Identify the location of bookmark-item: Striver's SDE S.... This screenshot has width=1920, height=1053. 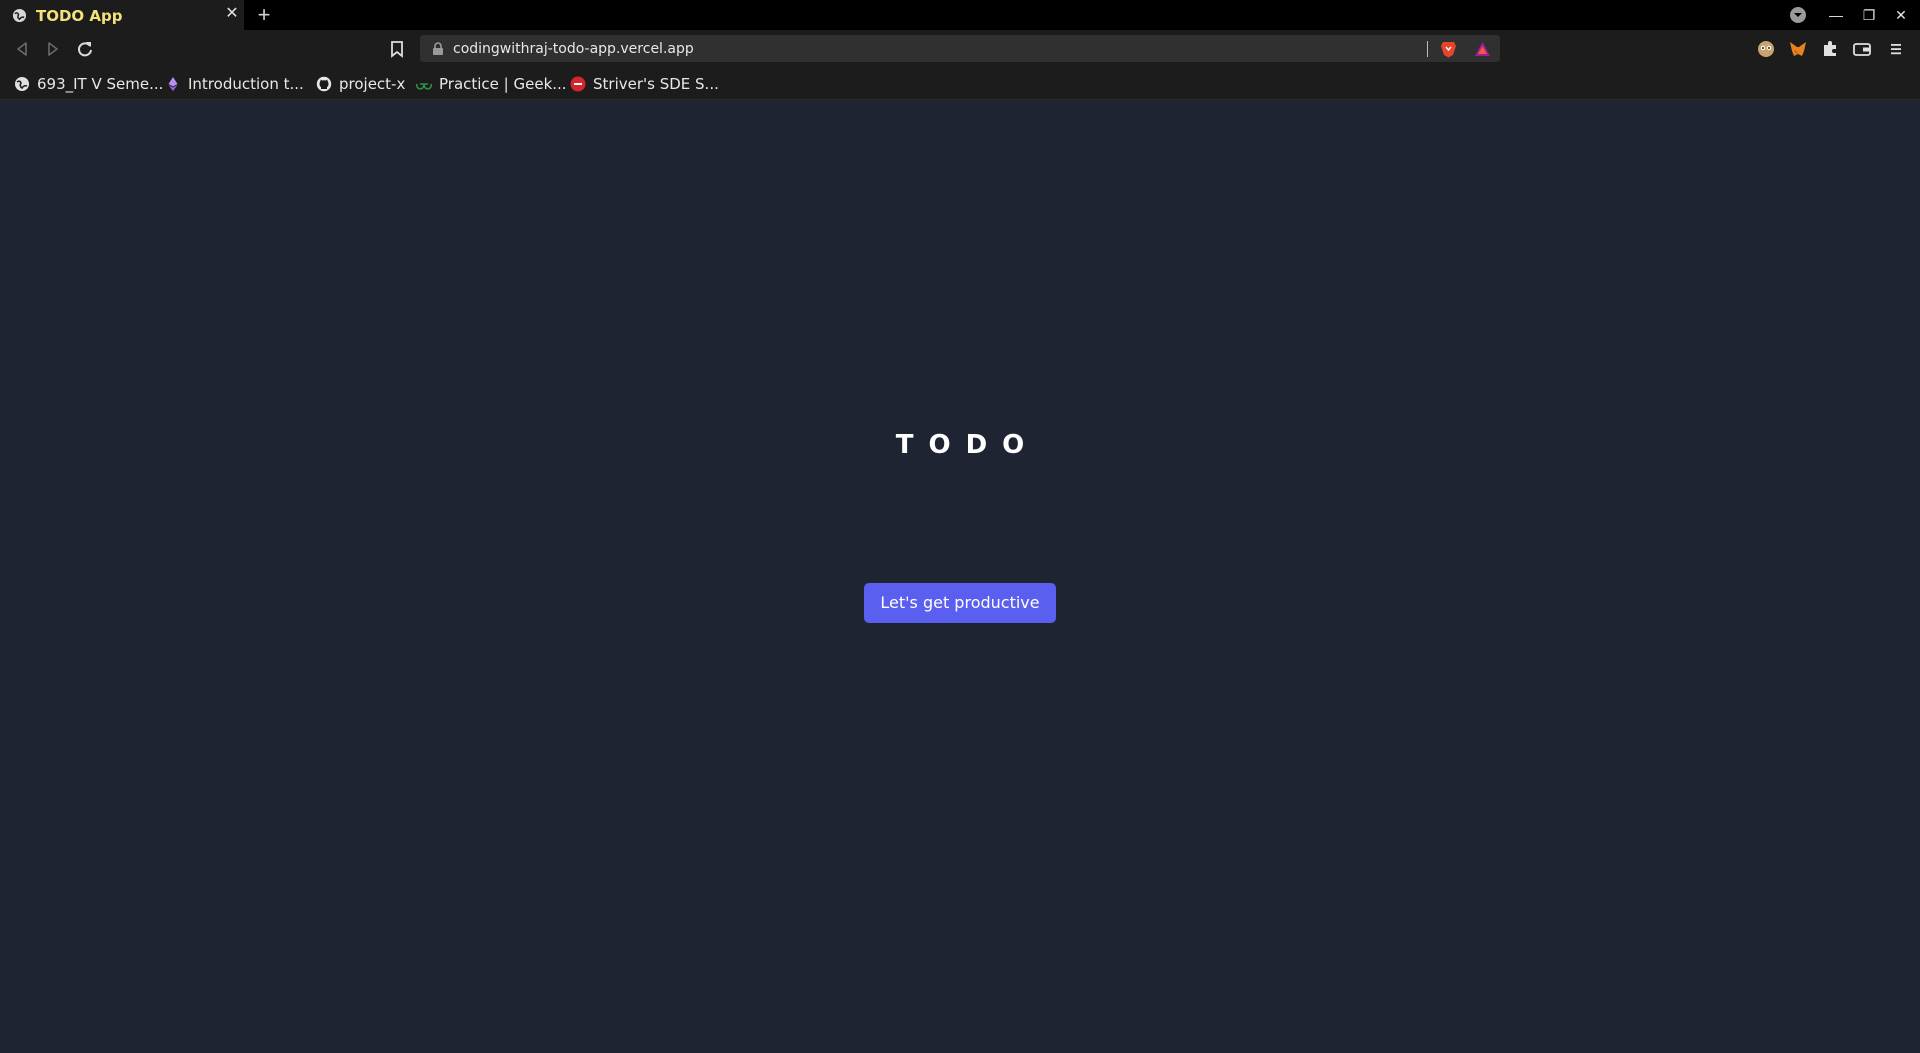
(644, 84).